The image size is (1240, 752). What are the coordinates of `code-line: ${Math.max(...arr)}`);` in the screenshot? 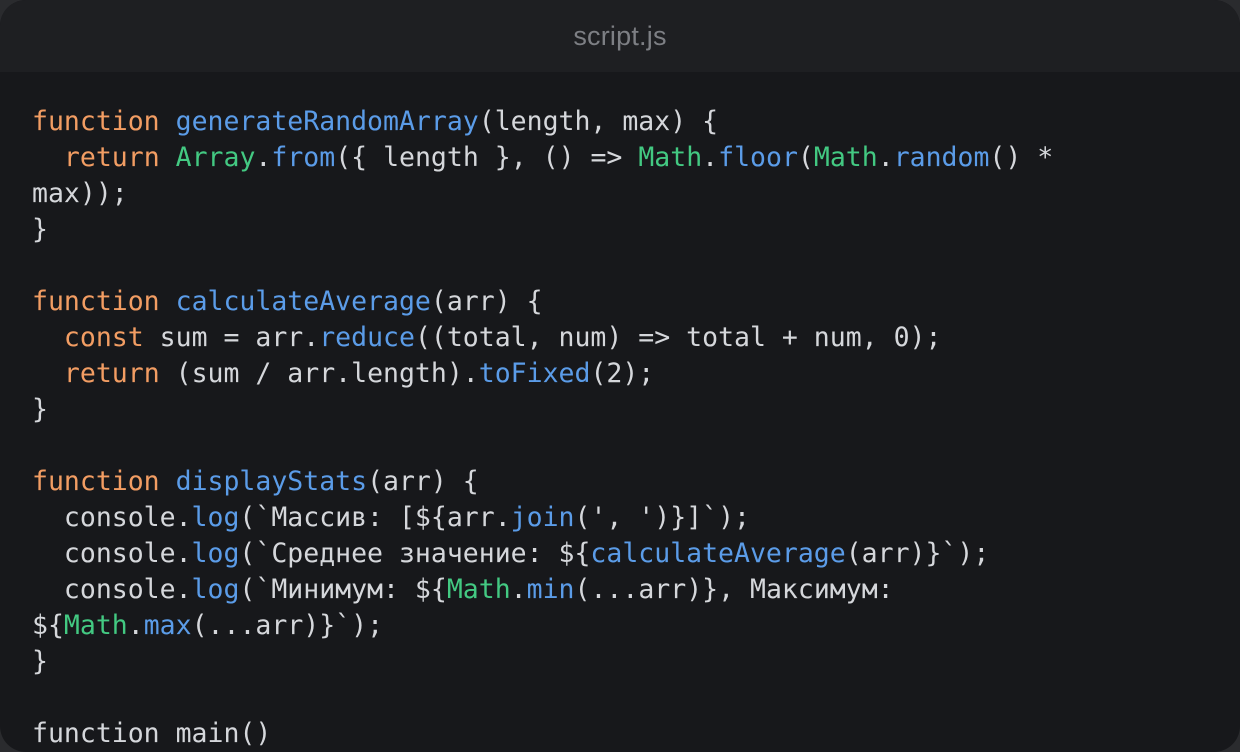 It's located at (627, 626).